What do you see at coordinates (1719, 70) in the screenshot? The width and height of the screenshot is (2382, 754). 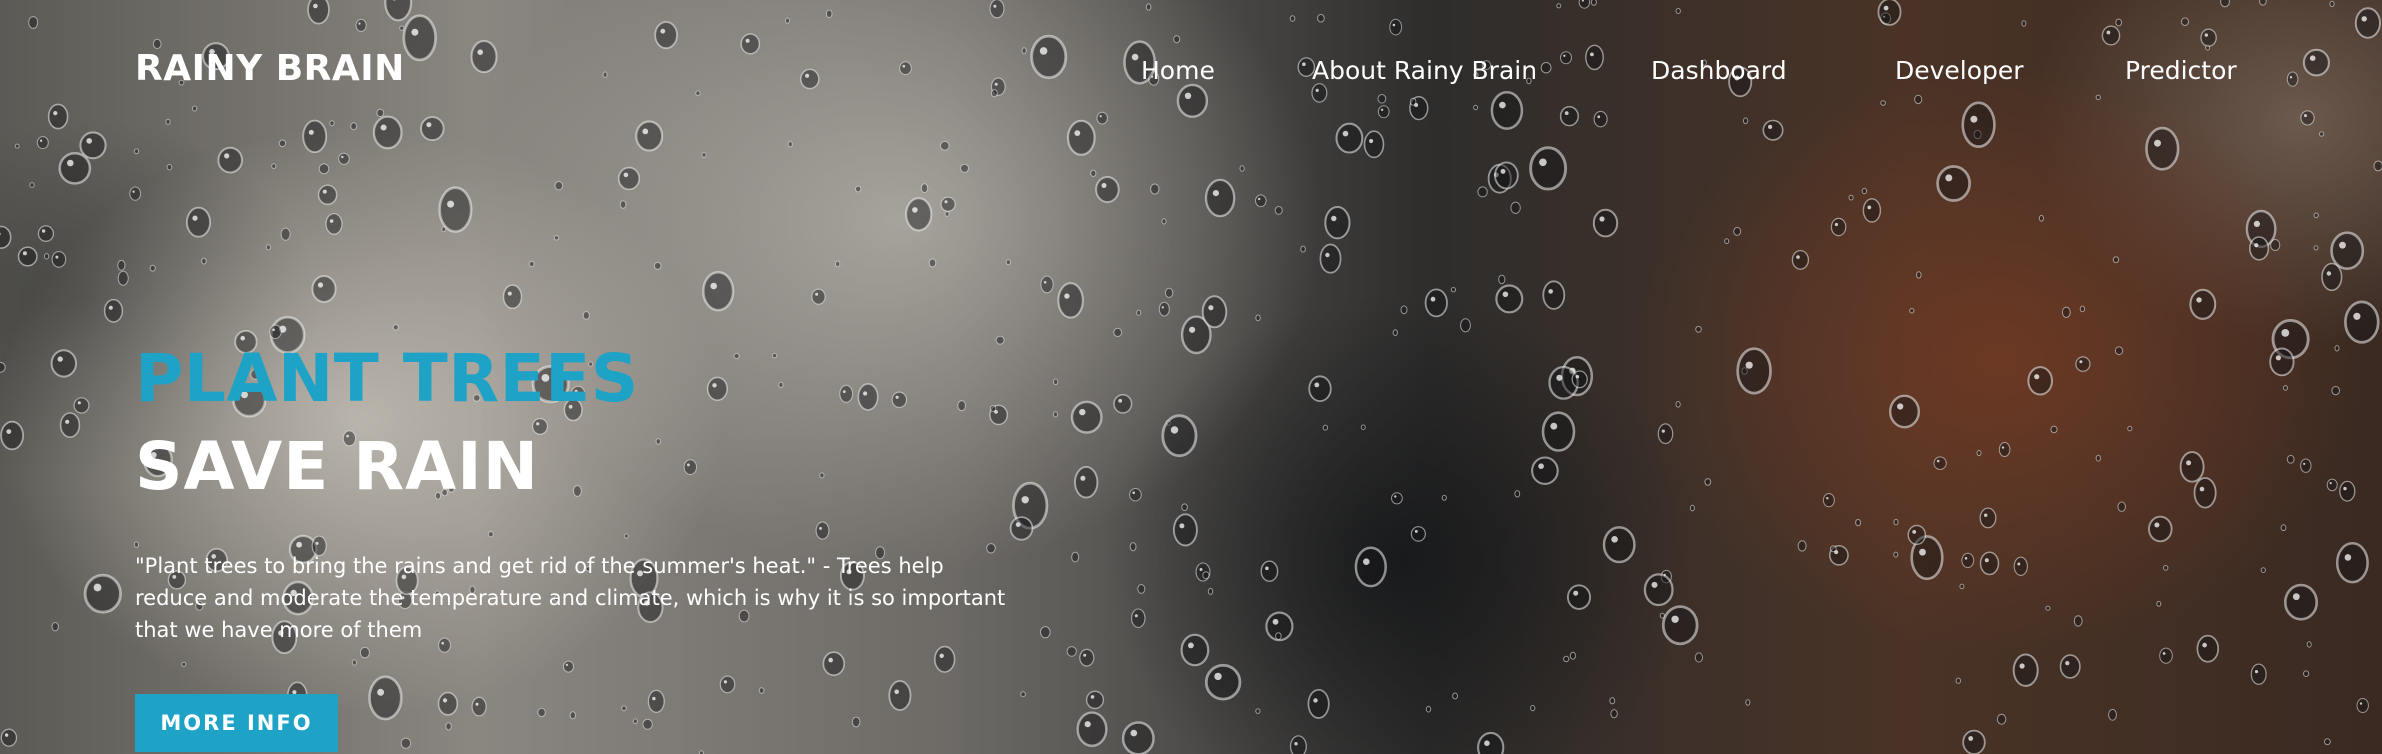 I see `nav-item-dashboard: Dashboard` at bounding box center [1719, 70].